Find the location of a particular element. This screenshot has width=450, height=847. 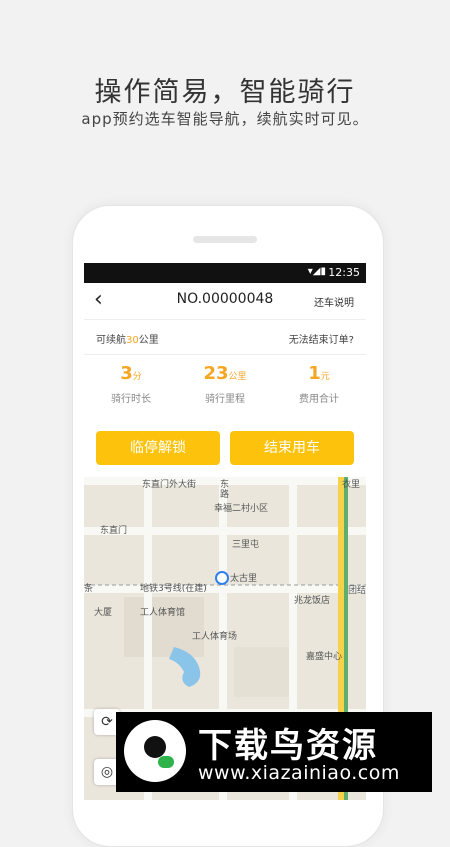

stat-value: 1 is located at coordinates (314, 373).